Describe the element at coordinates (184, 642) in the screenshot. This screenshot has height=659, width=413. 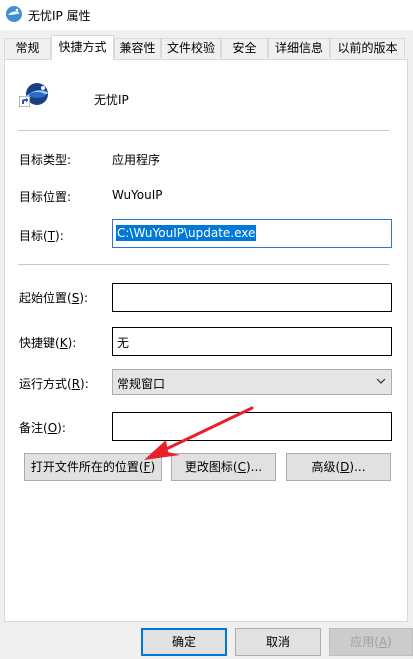
I see `ok-button: 确定` at that location.